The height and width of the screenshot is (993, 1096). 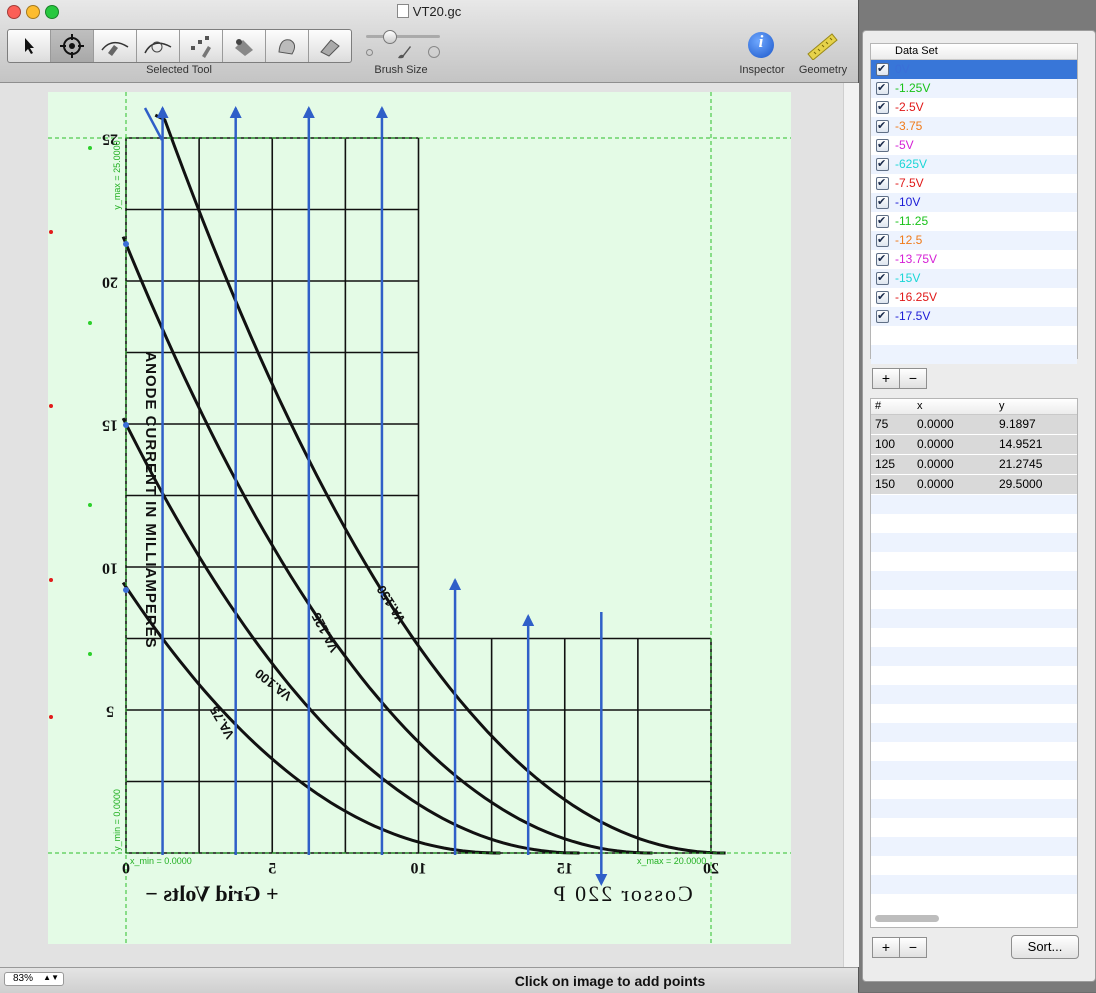 I want to click on dataset-row: -16.25V, so click(x=974, y=297).